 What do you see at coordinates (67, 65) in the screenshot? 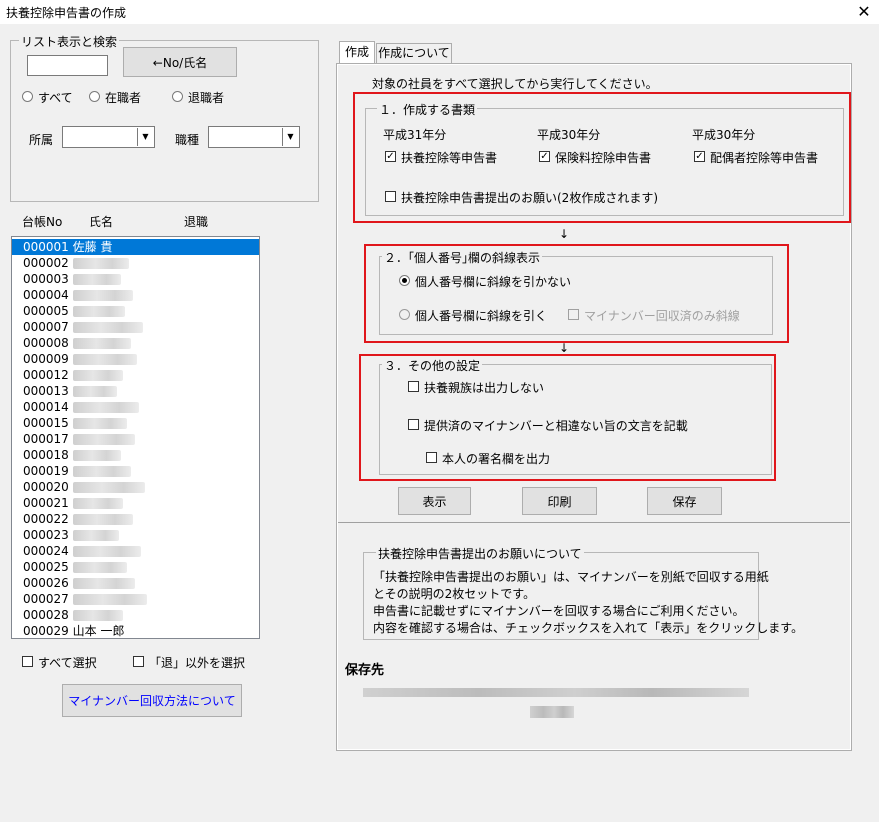
I see `search-input` at bounding box center [67, 65].